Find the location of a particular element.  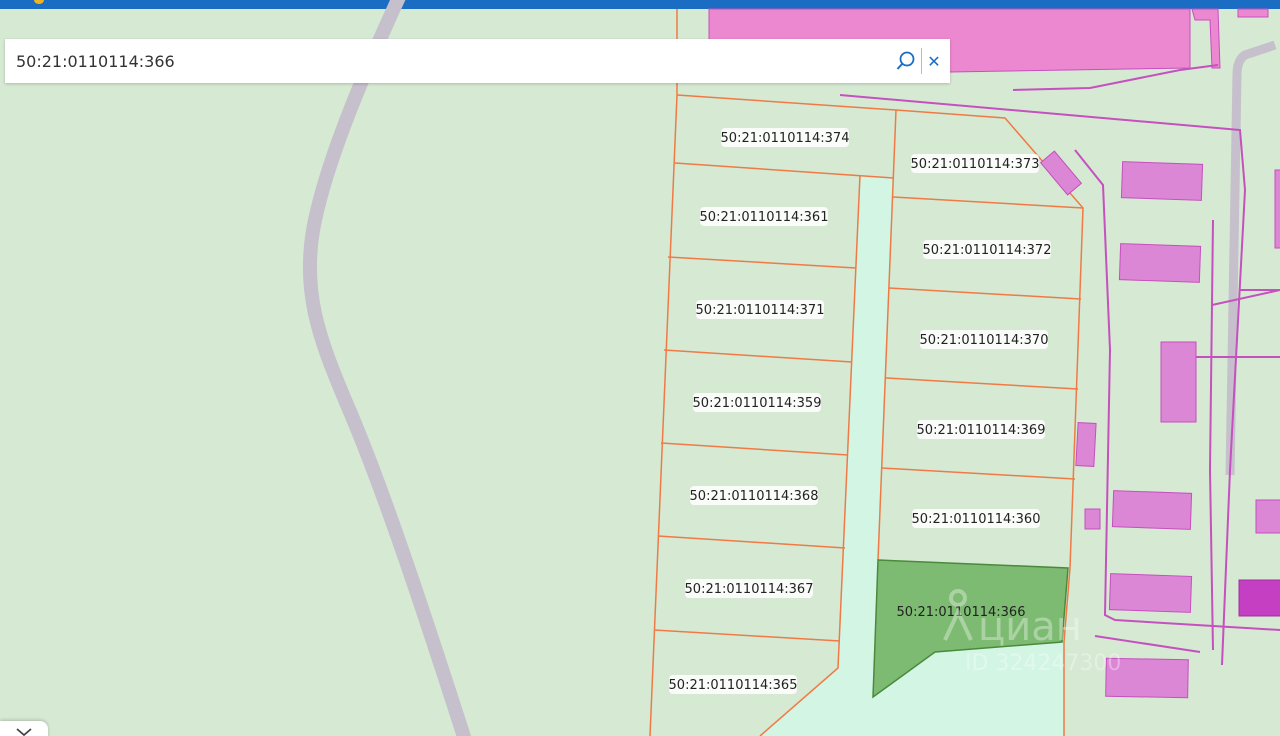

watermark-brand: циан is located at coordinates (1030, 627).